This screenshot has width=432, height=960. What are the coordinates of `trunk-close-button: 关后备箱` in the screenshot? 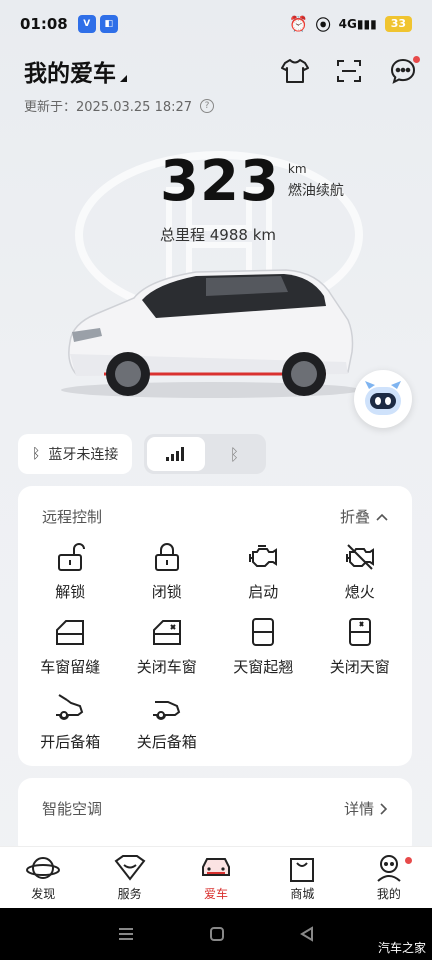 It's located at (167, 721).